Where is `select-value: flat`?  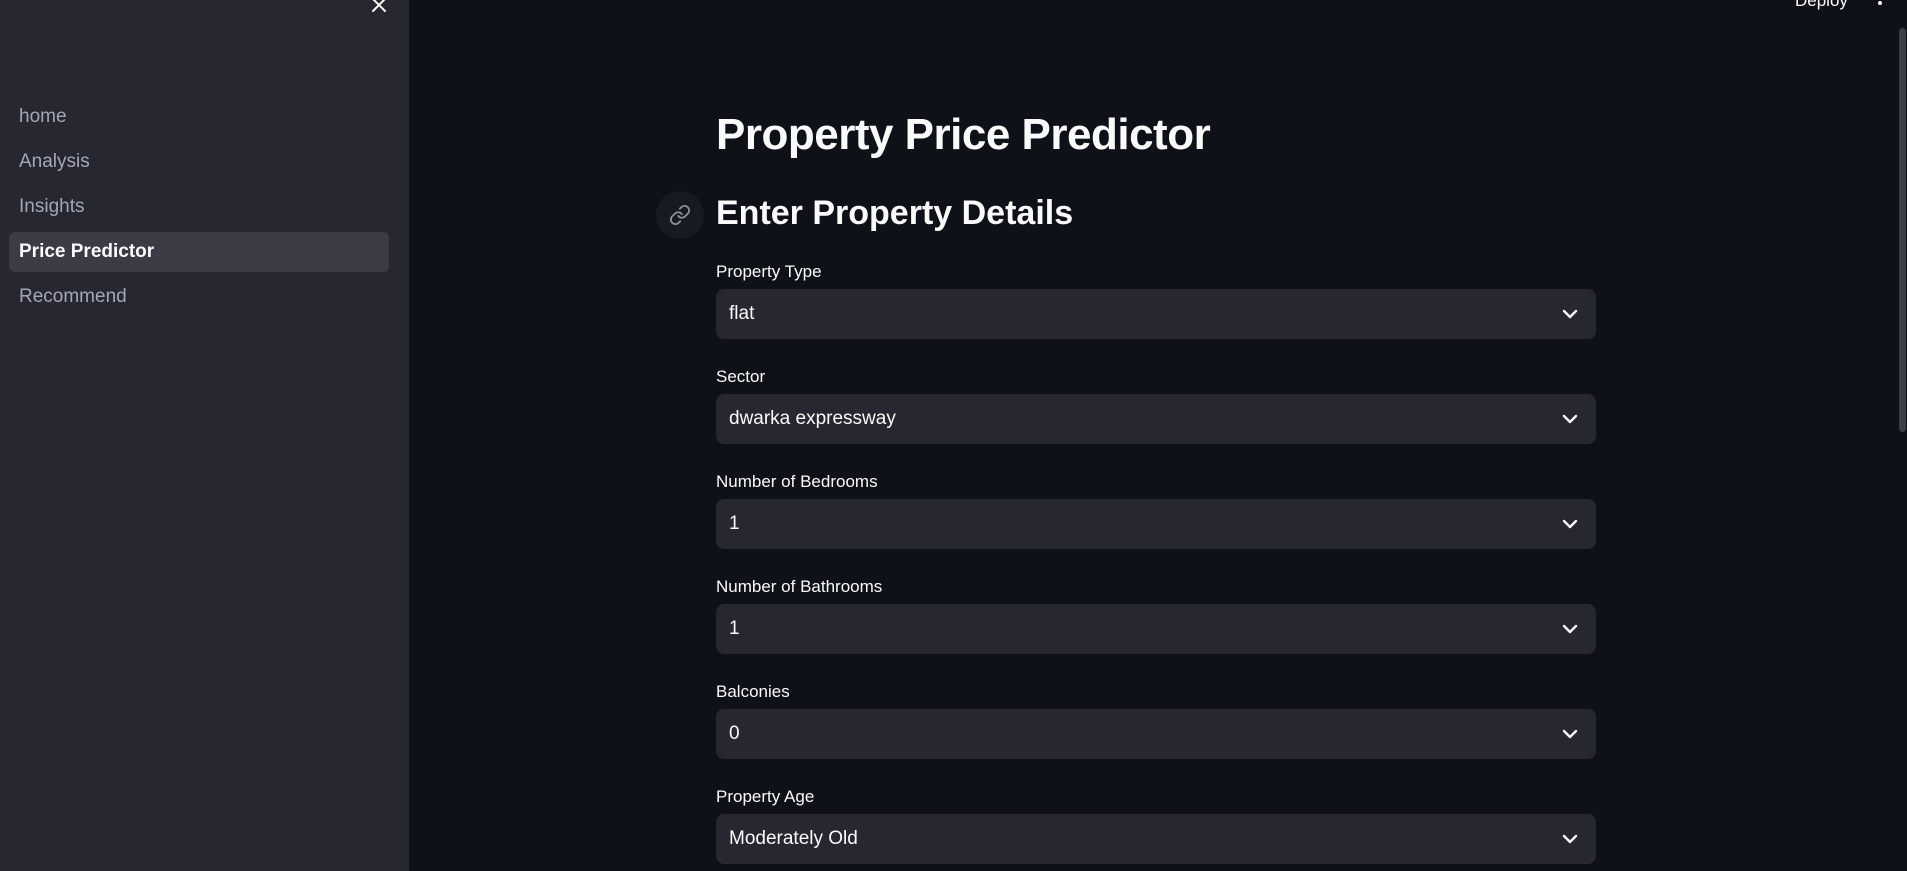
select-value: flat is located at coordinates (742, 313).